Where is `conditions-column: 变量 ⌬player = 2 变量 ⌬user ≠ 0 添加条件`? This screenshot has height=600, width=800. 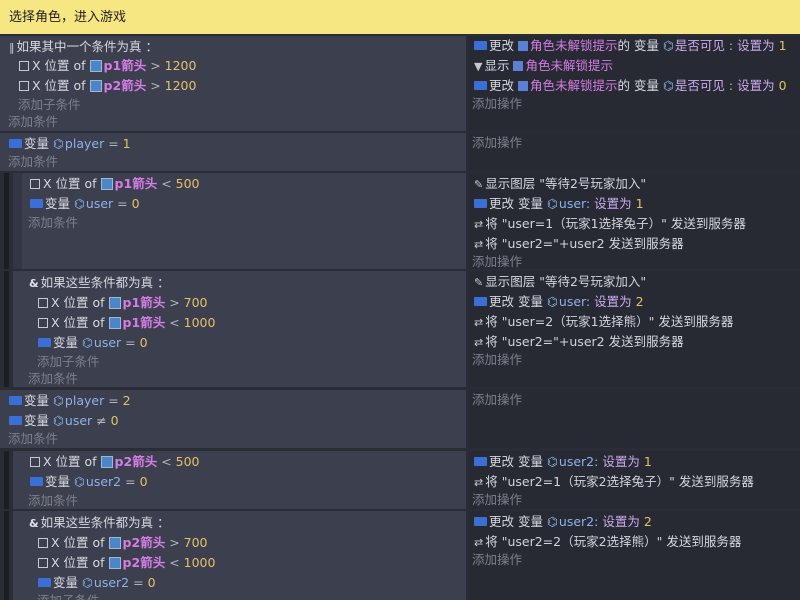 conditions-column: 变量 ⌬player = 2 变量 ⌬user ≠ 0 添加条件 is located at coordinates (233, 419).